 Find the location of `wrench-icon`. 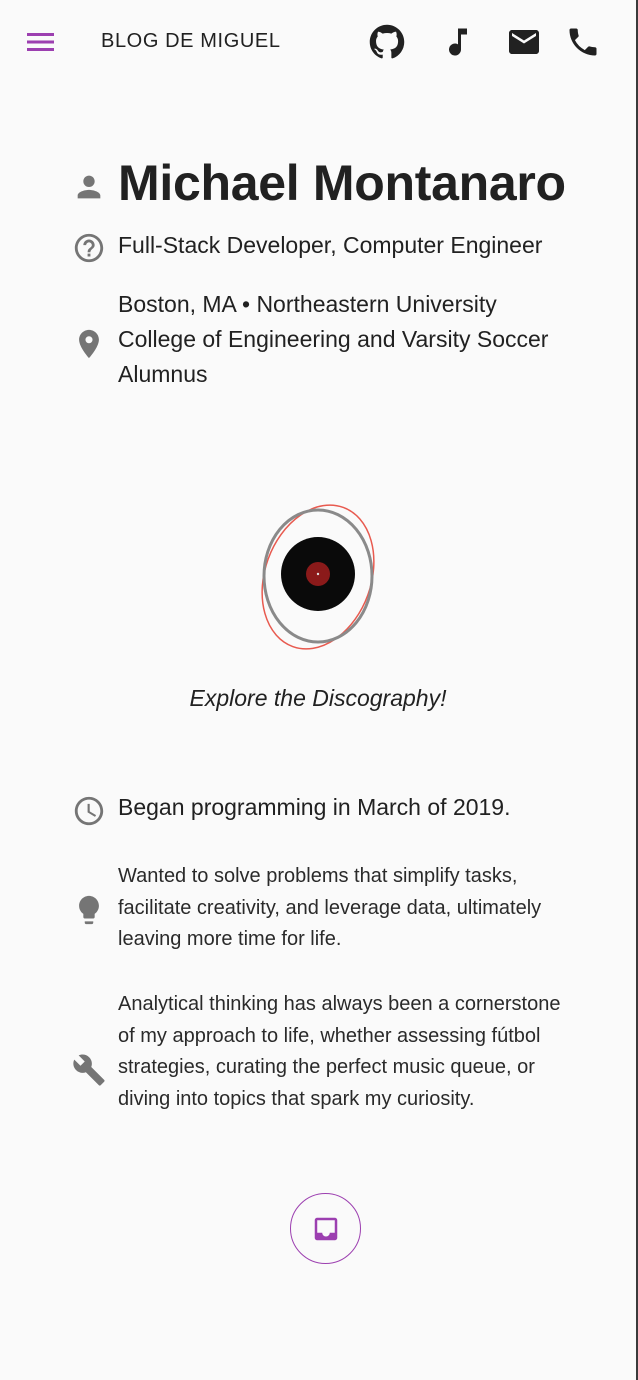

wrench-icon is located at coordinates (89, 1070).